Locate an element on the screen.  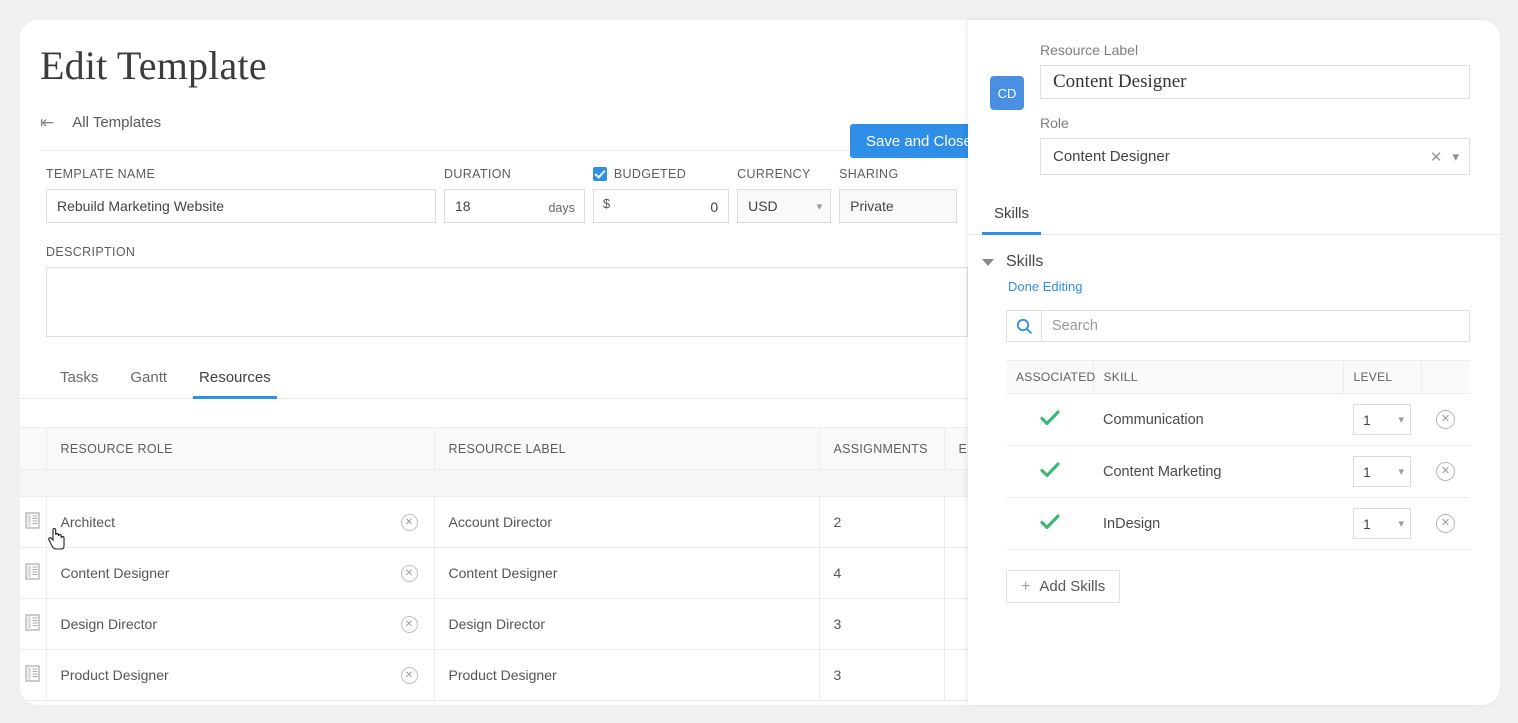
table-row: Architect ✕ Account Director 2 is located at coordinates (494, 522).